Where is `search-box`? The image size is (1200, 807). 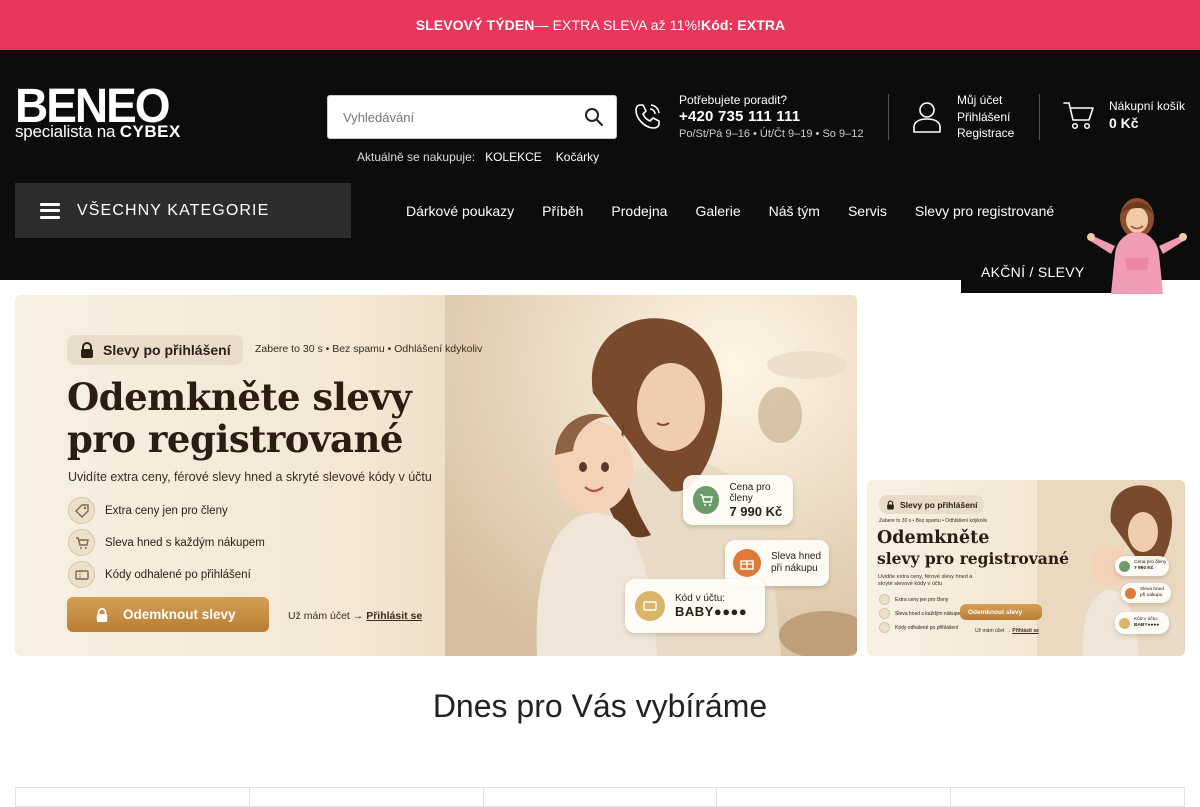 search-box is located at coordinates (472, 117).